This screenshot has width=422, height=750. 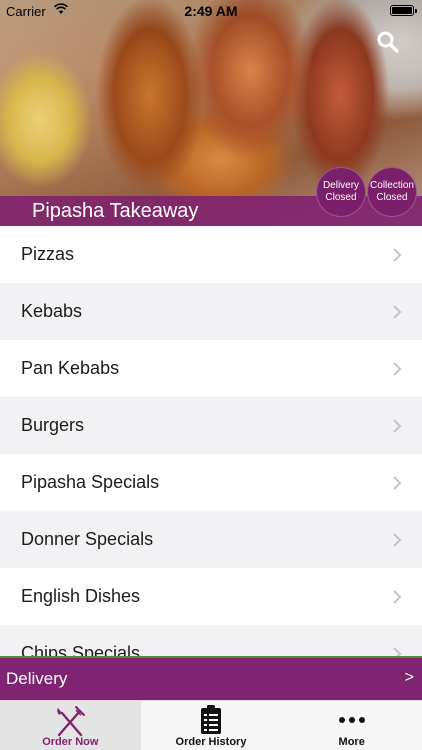 I want to click on menu-item-label: Kebabs, so click(x=52, y=311).